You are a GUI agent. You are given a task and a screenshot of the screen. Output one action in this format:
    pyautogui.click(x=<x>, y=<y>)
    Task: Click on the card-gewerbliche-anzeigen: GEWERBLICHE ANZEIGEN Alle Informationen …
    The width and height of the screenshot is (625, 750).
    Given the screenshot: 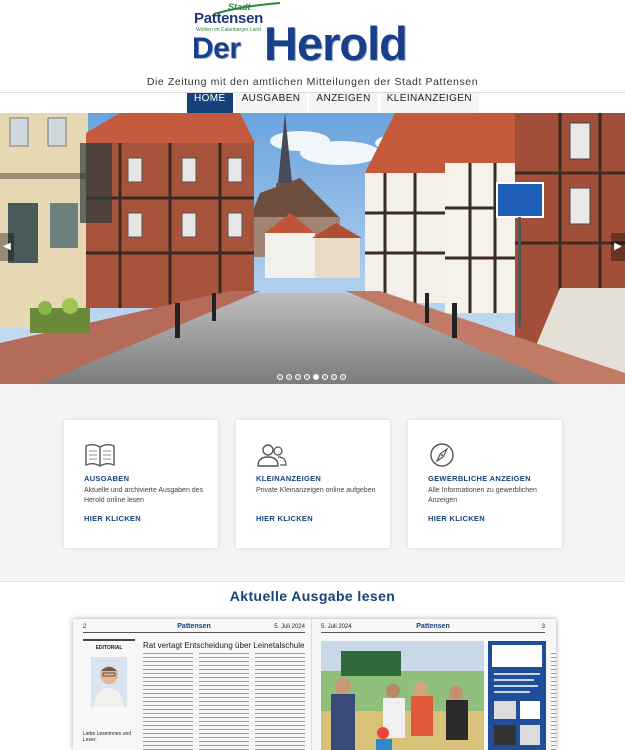 What is the action you would take?
    pyautogui.click(x=485, y=484)
    